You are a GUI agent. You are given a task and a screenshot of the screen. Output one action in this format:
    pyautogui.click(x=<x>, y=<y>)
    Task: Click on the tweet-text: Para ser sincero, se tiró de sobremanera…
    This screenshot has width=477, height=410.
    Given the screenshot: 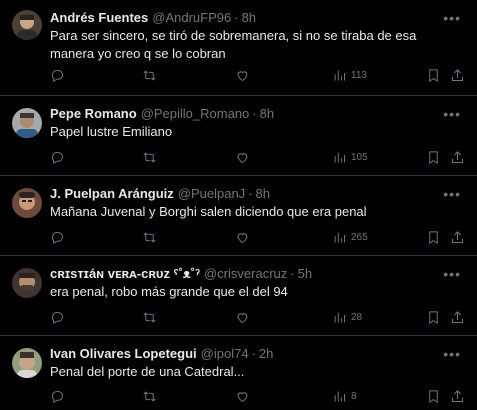 What is the action you would take?
    pyautogui.click(x=233, y=44)
    